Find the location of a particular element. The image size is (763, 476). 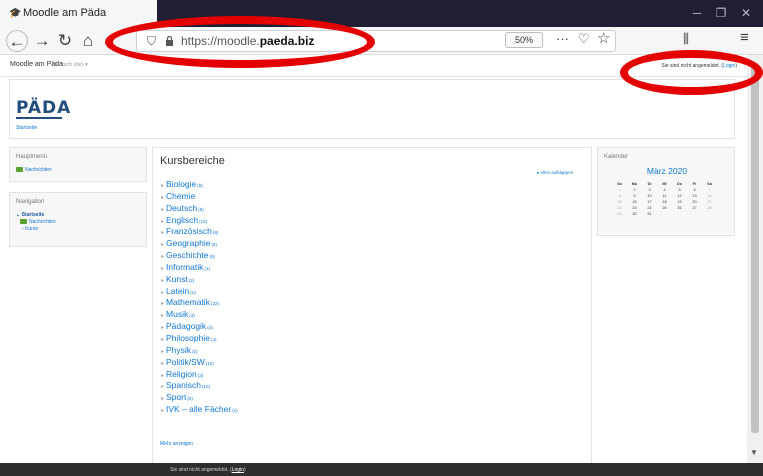

course-category-item: ▸ IVK – alle Fächer(2) is located at coordinates (199, 410).